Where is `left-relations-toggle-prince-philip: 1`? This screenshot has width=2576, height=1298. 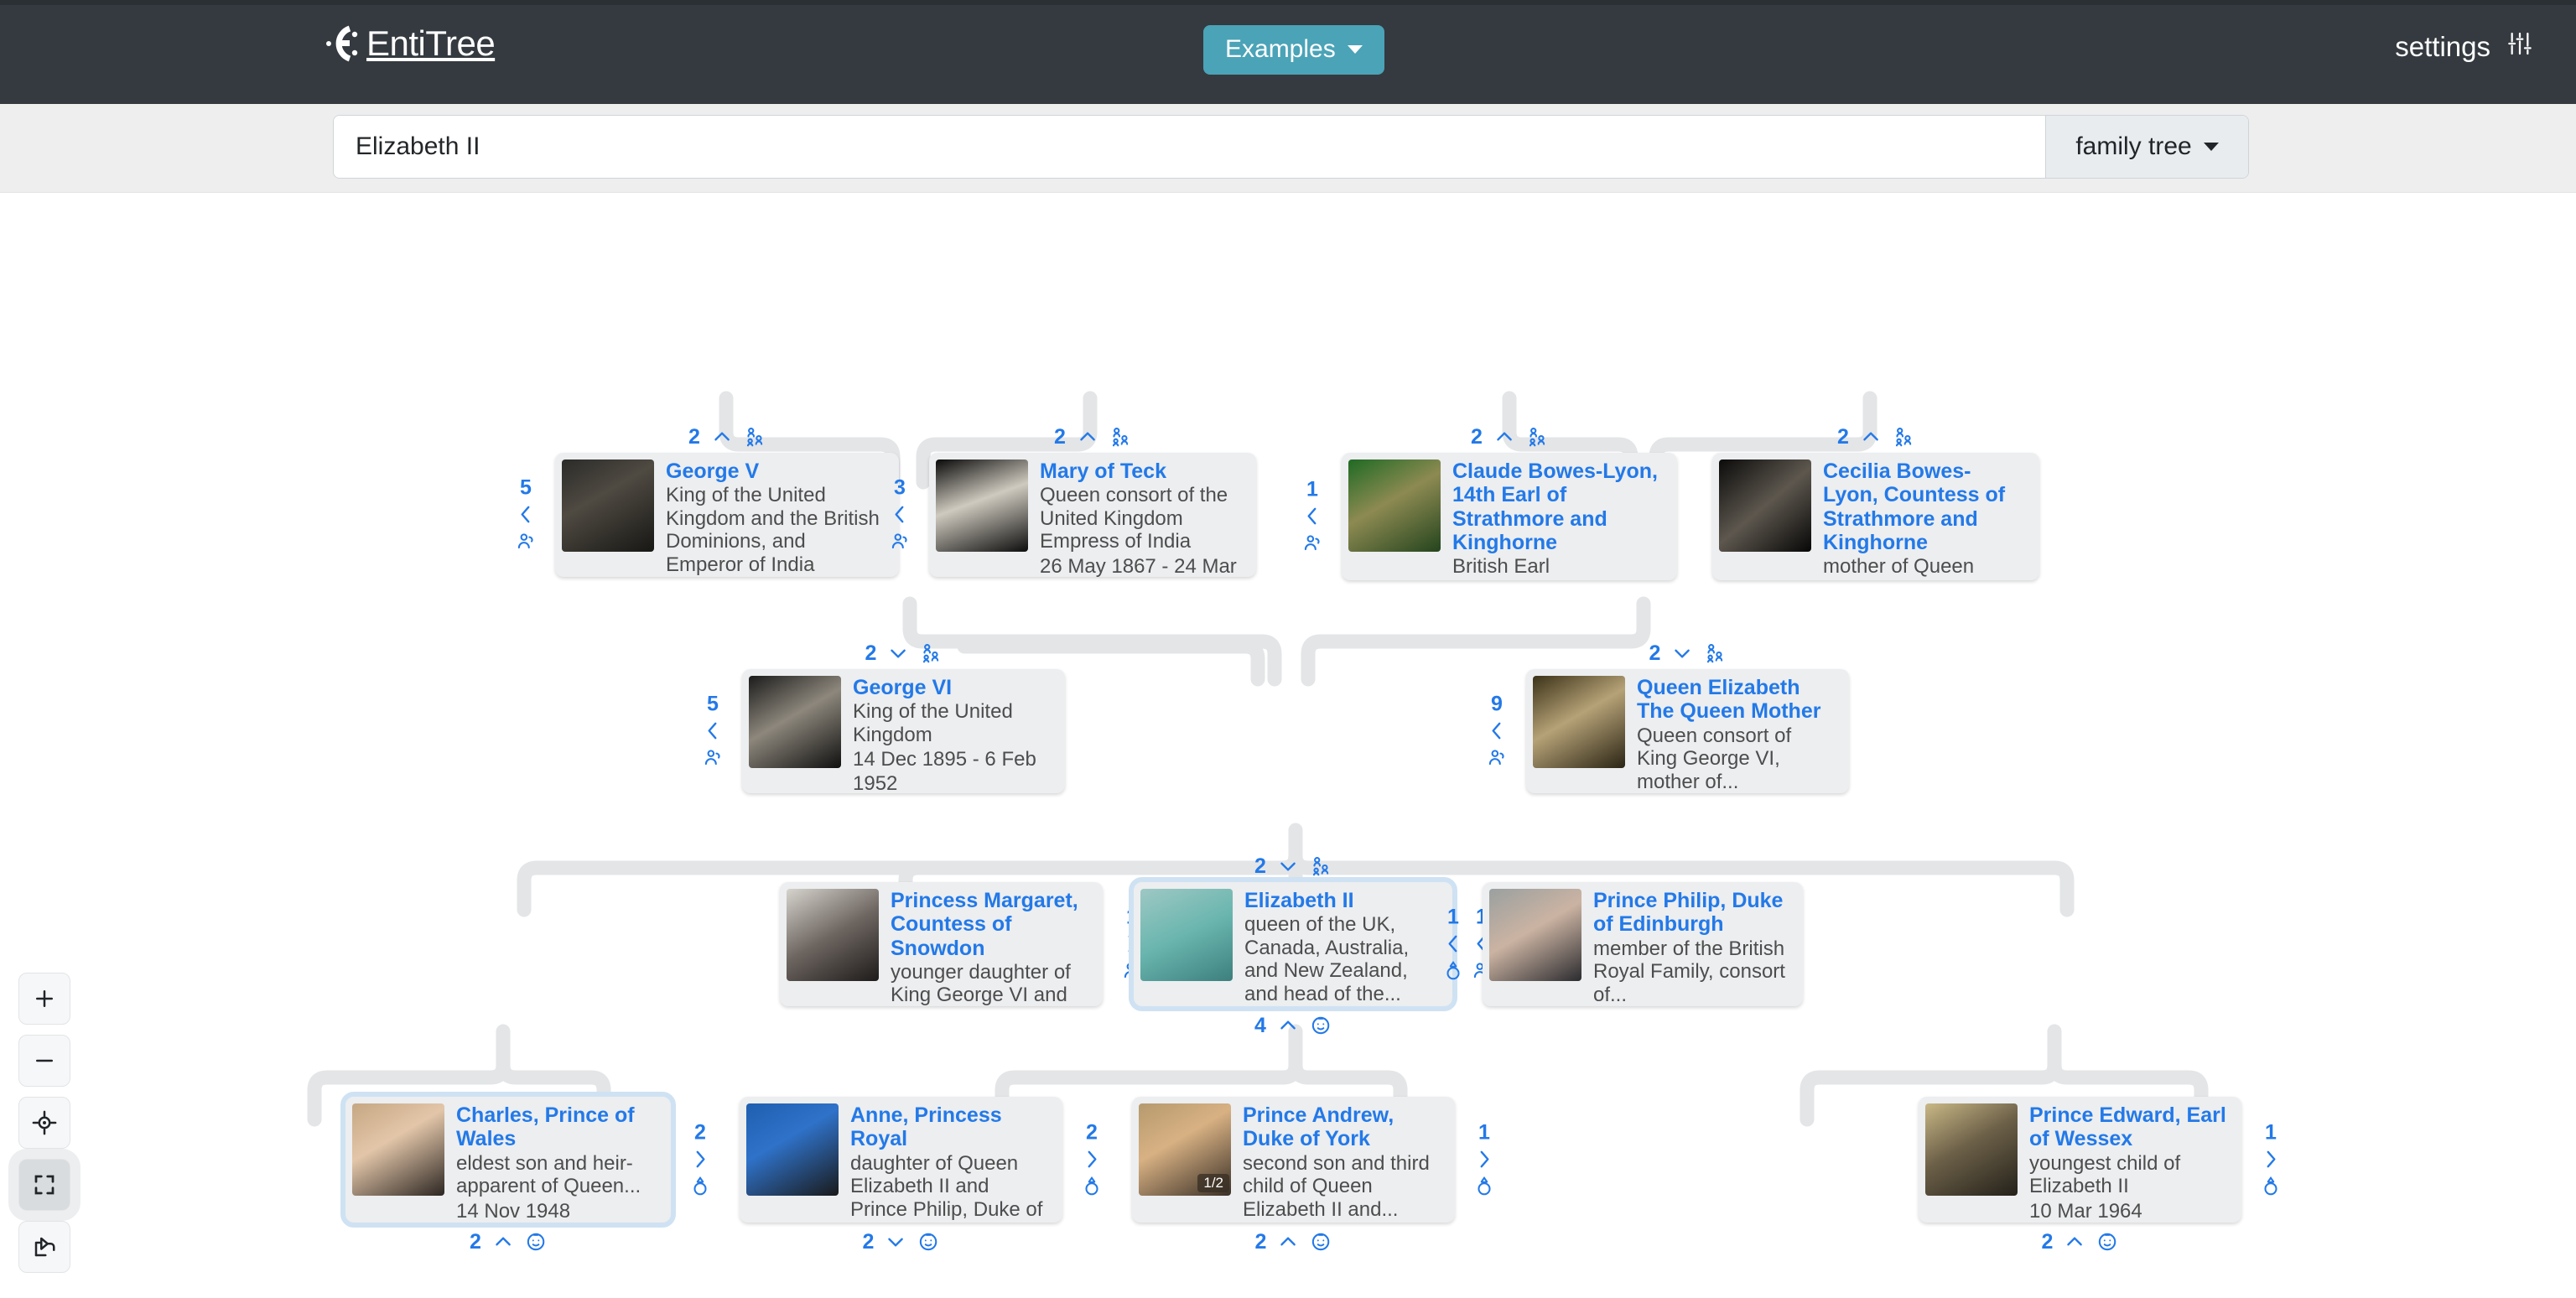
left-relations-toggle-prince-philip: 1 is located at coordinates (1453, 944).